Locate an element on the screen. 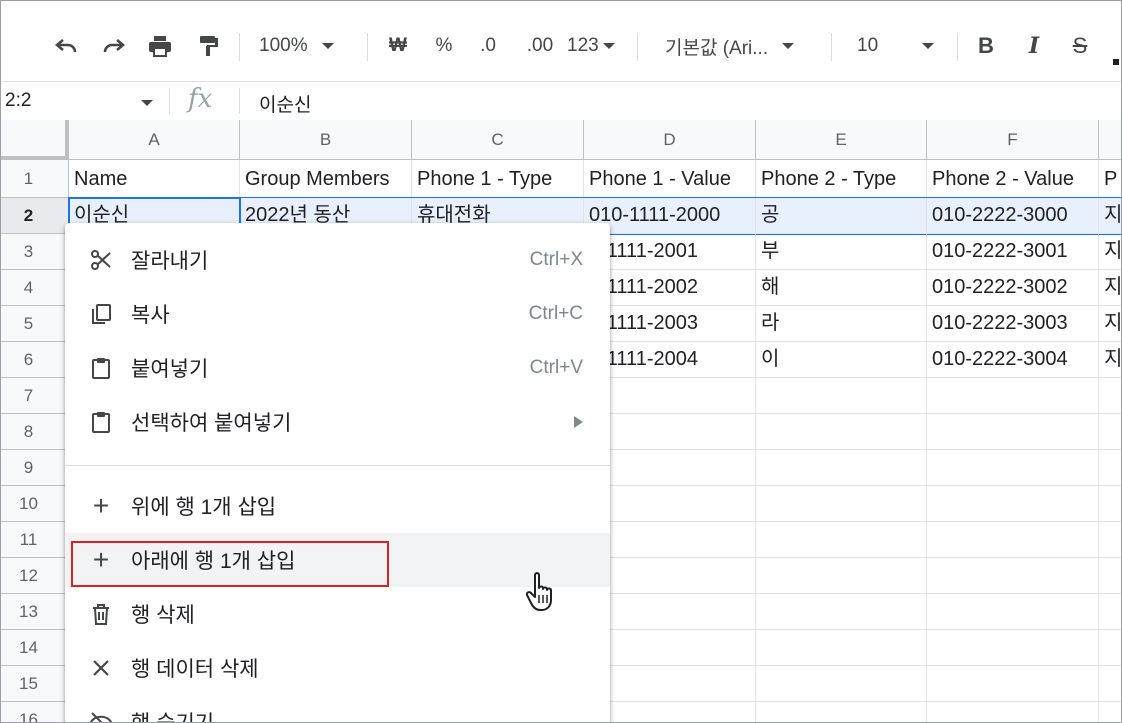 Image resolution: width=1122 pixels, height=723 pixels. hand-cursor-icon is located at coordinates (542, 594).